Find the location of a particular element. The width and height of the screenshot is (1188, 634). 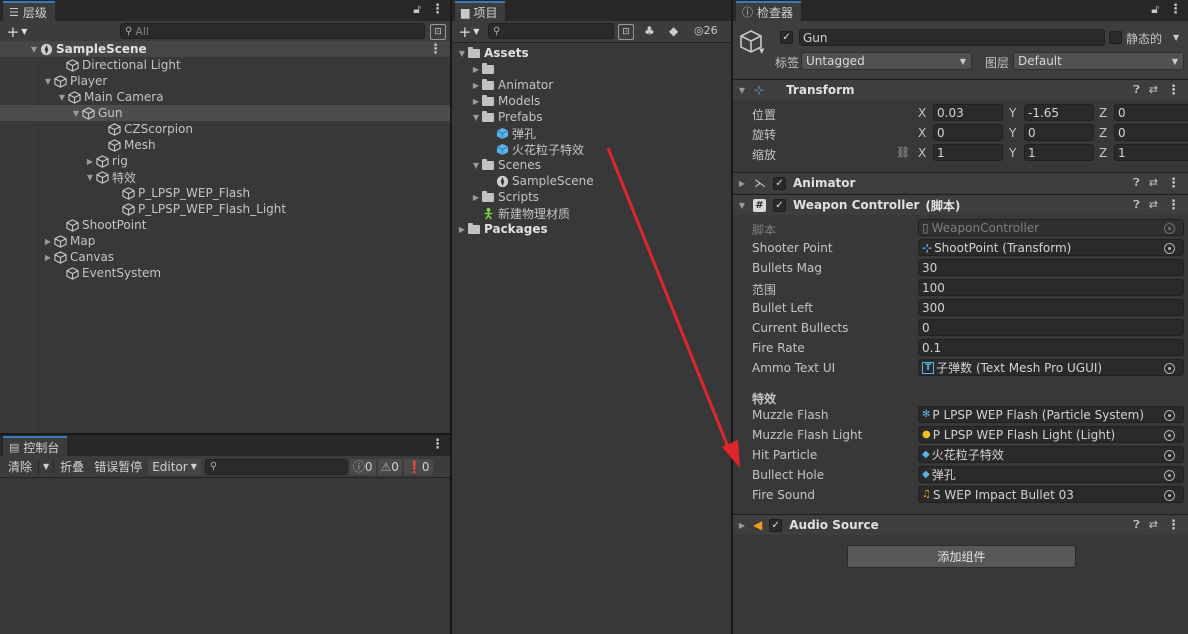

project-item: ▶ Packages is located at coordinates (591, 229).